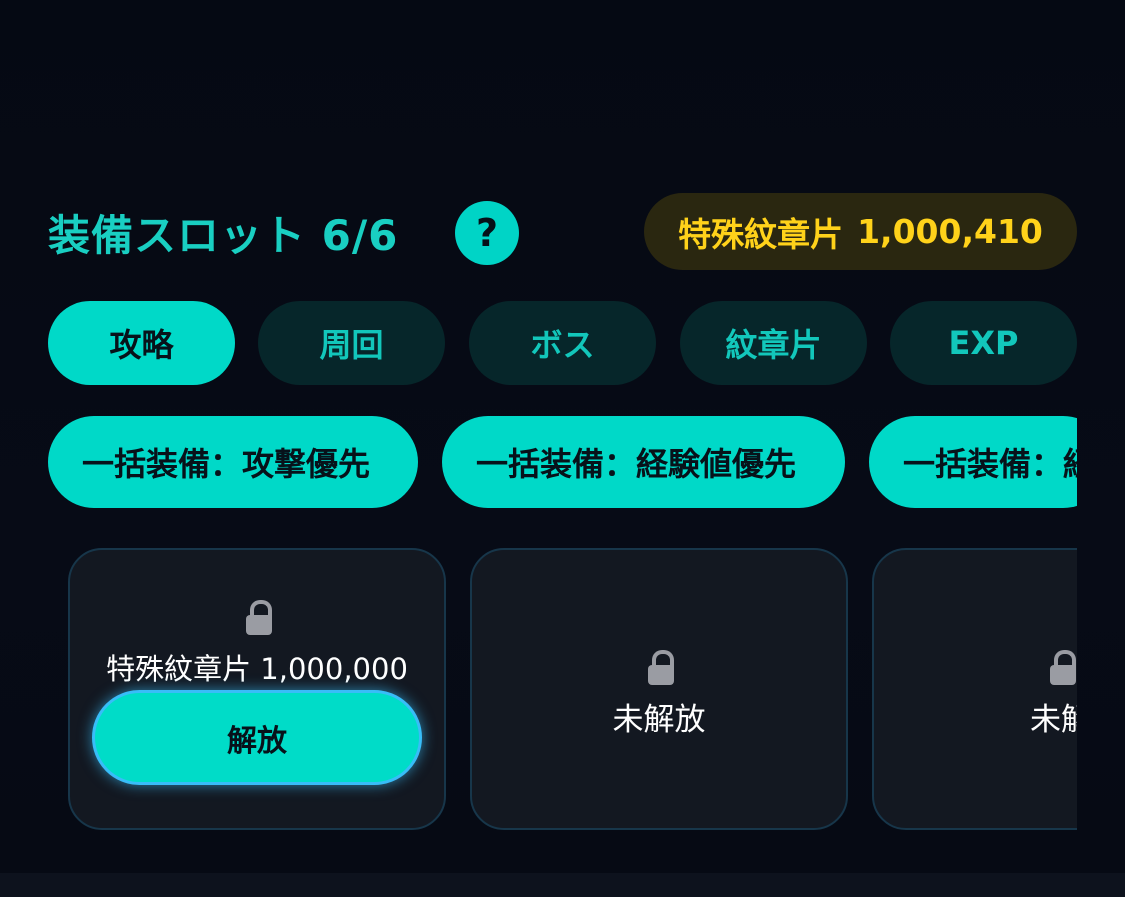  I want to click on locked-status: 未解, so click(1053, 720).